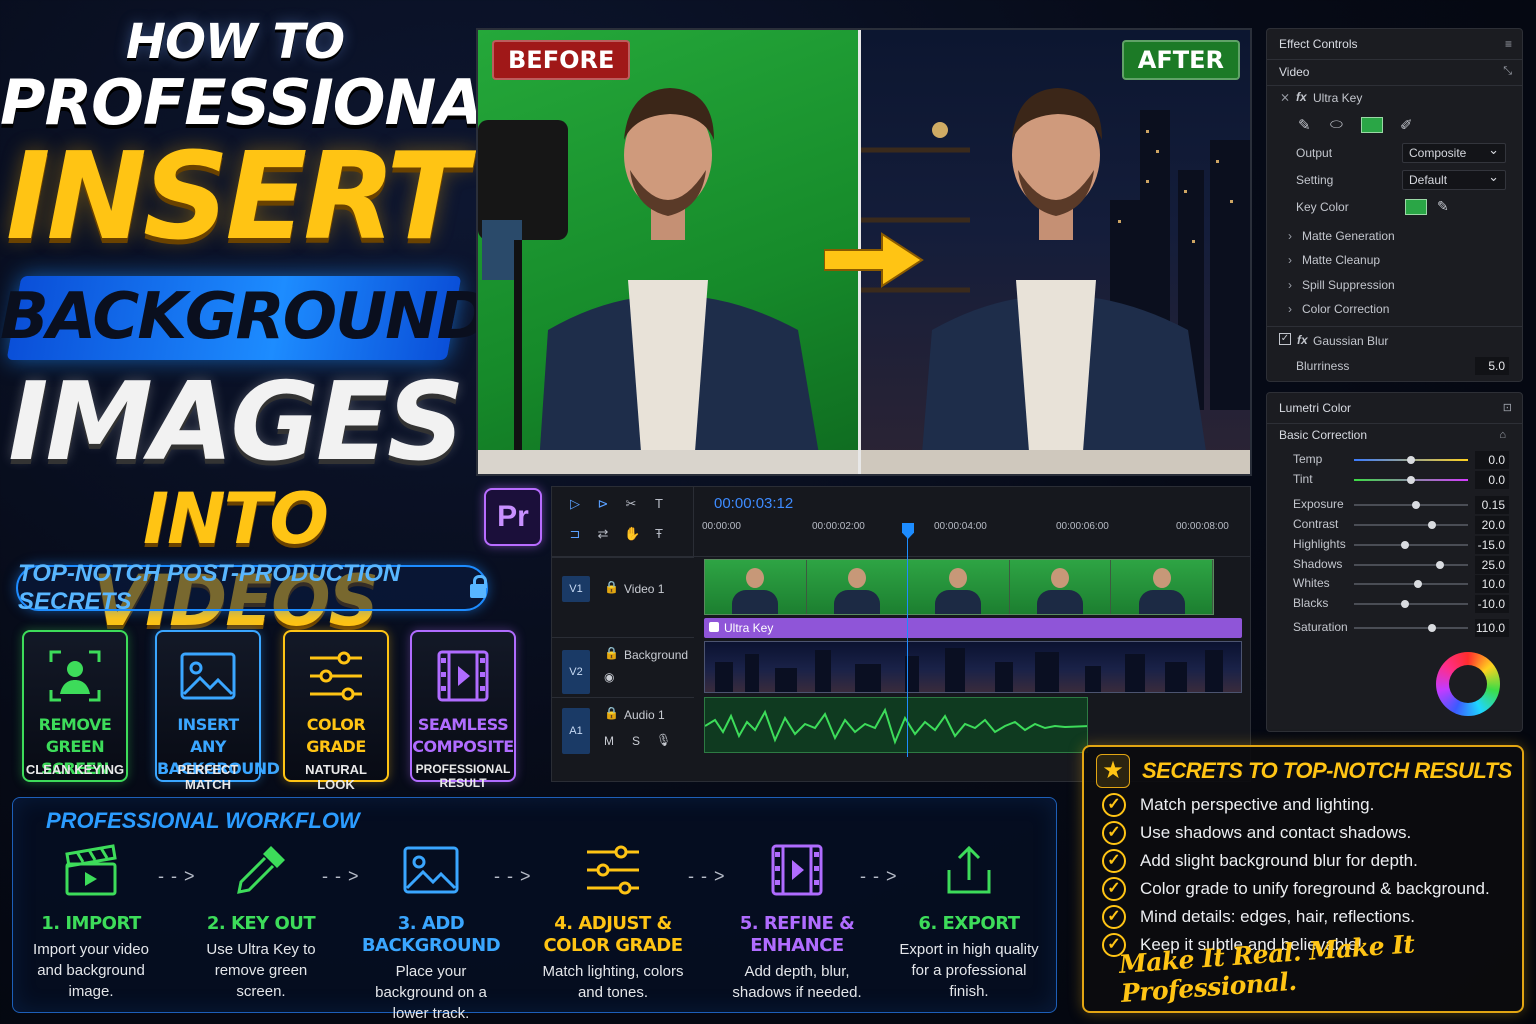 This screenshot has height=1024, width=1536. I want to click on lumetri-value-temp: 0.0, so click(1492, 460).